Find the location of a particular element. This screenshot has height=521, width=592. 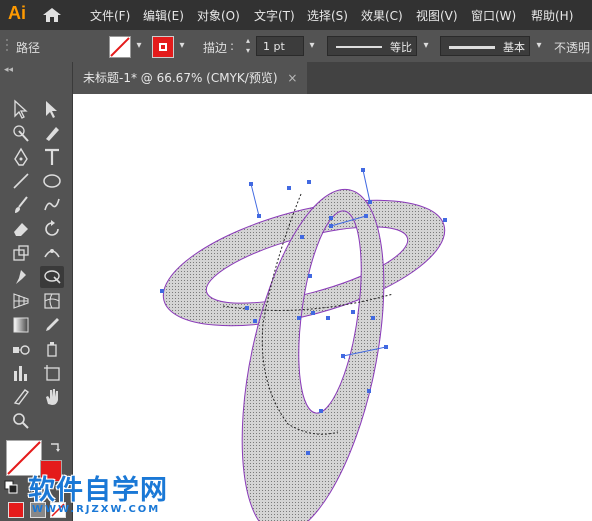

type-tool-icon is located at coordinates (52, 157).